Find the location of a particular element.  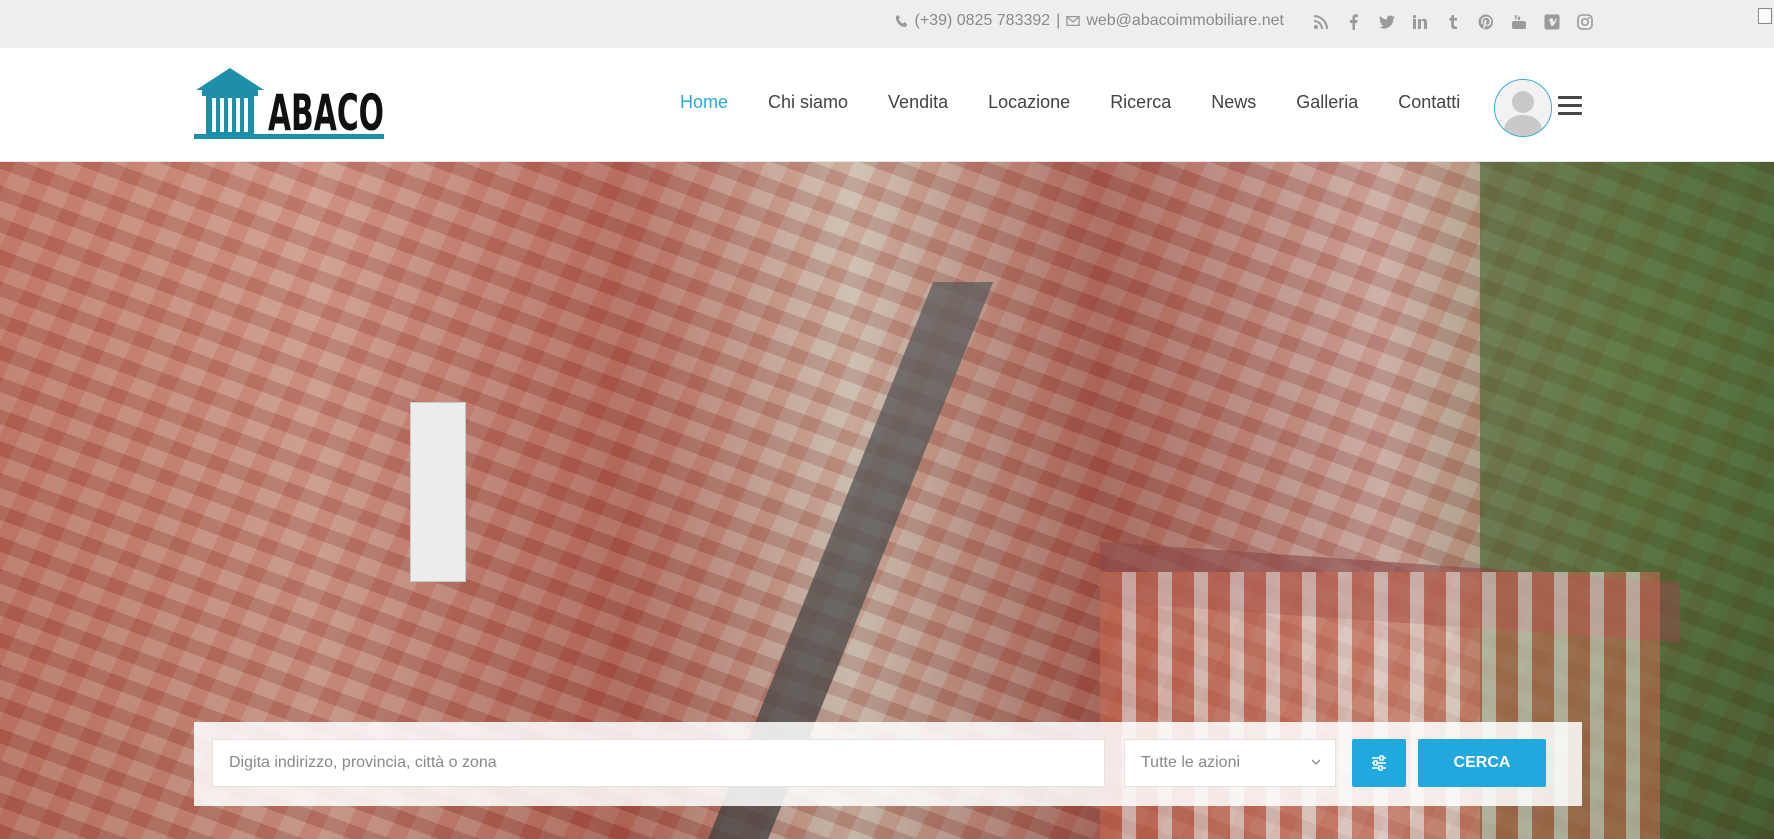

rss-icon is located at coordinates (1321, 22).